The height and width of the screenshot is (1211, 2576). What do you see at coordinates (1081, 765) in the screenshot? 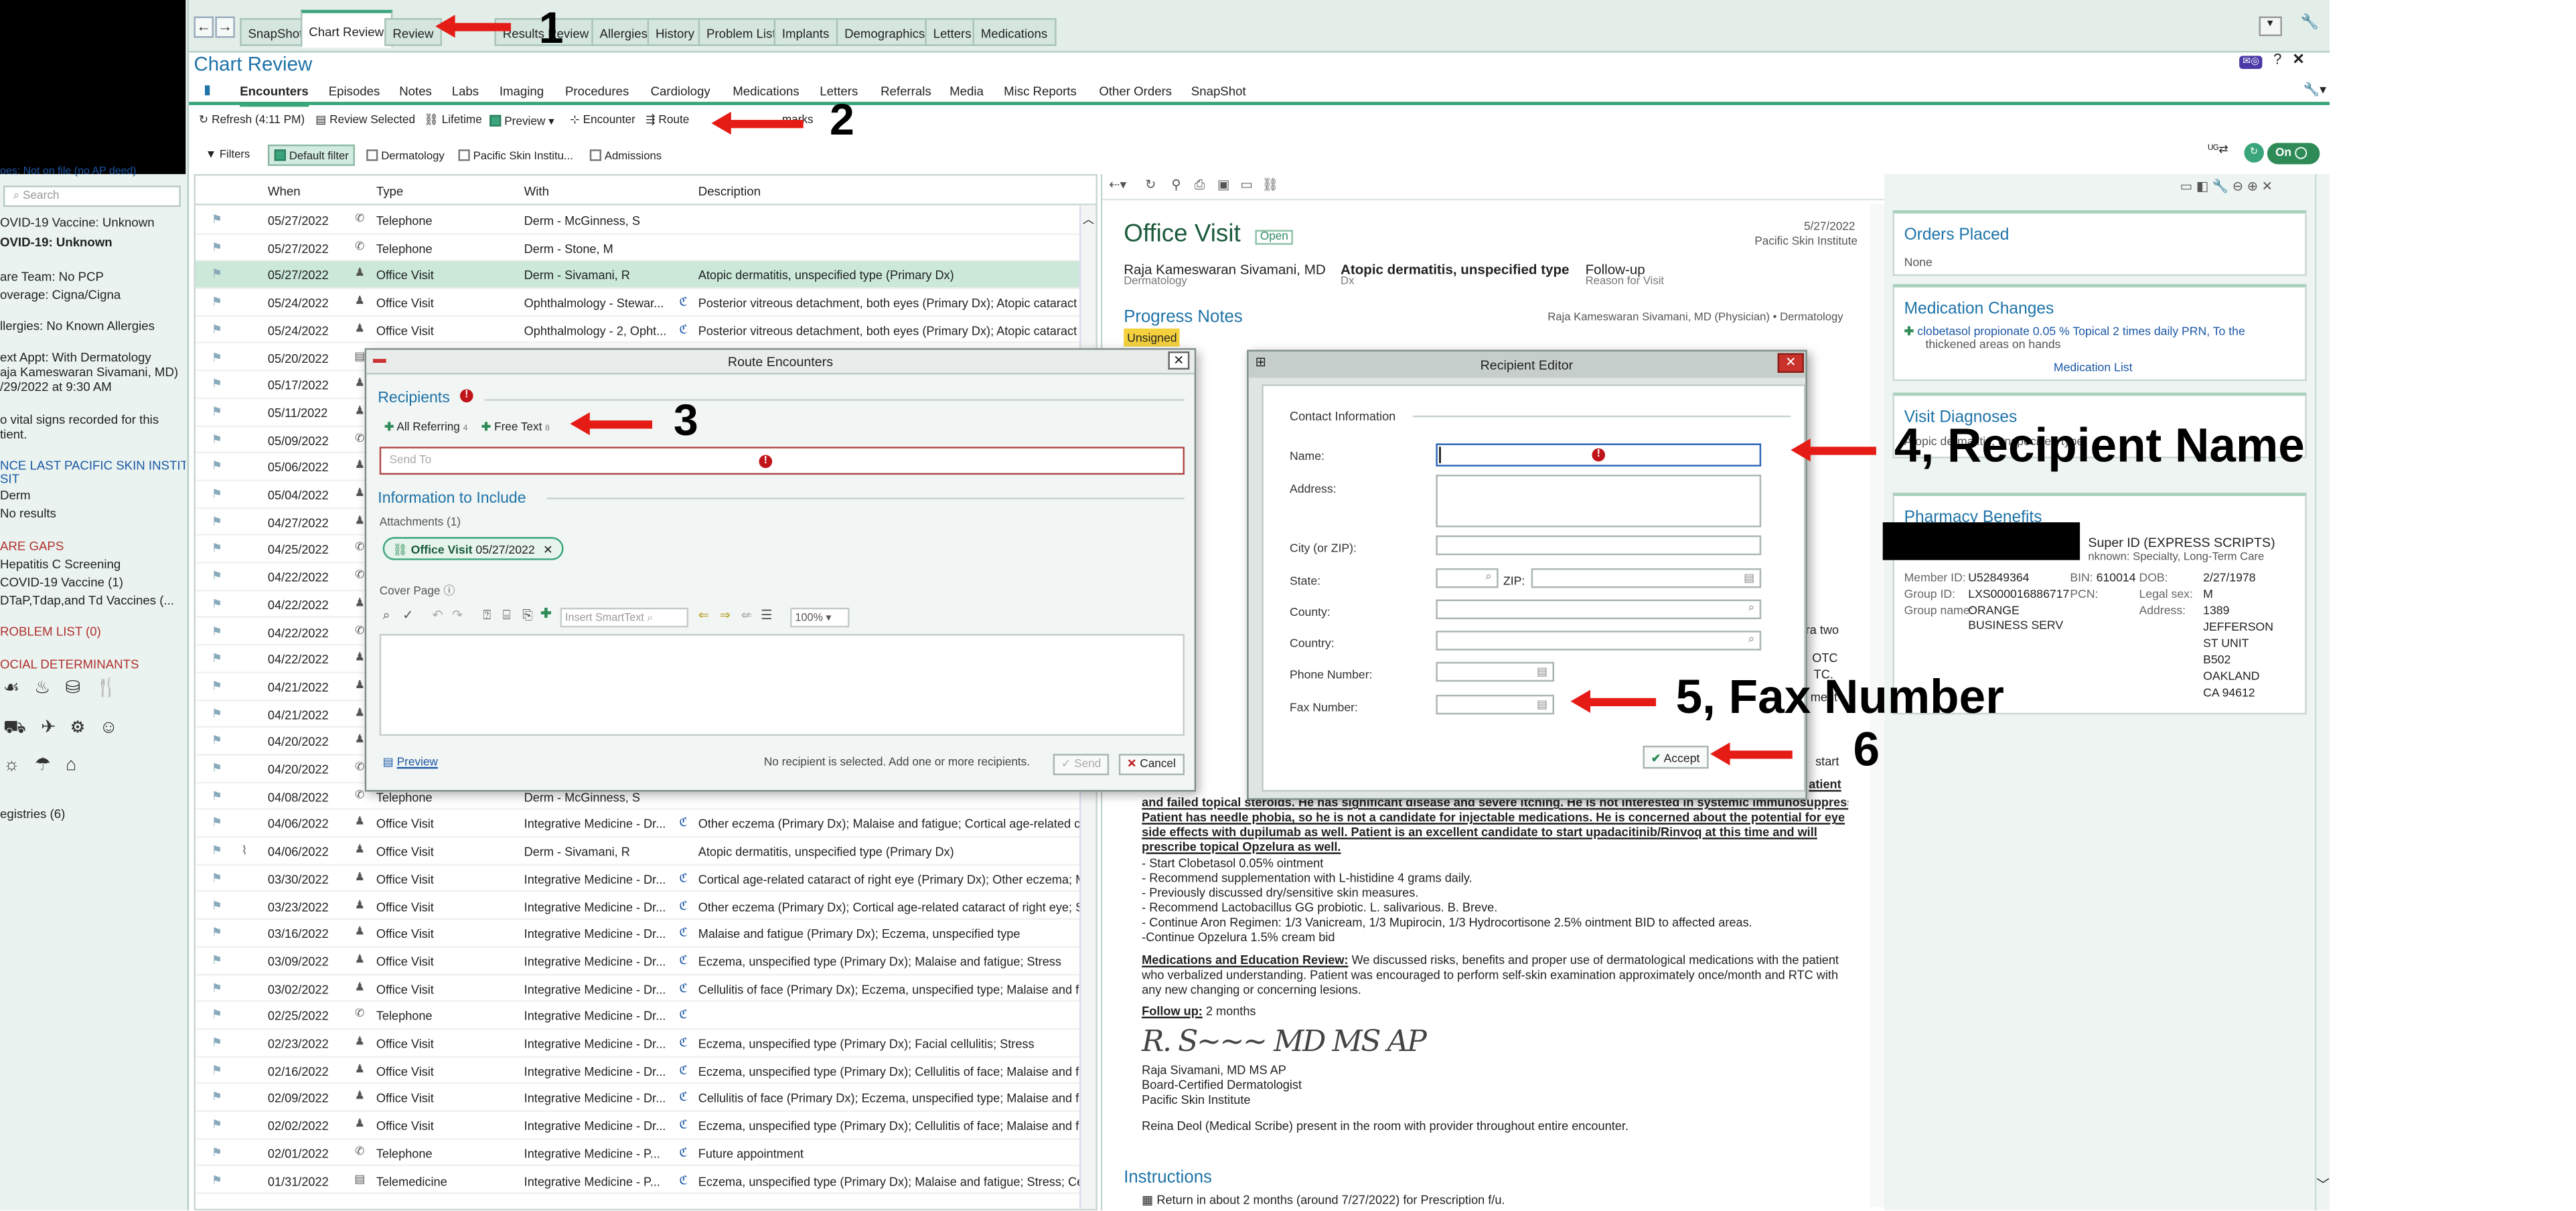
I see `send-button: ✓ Send` at bounding box center [1081, 765].